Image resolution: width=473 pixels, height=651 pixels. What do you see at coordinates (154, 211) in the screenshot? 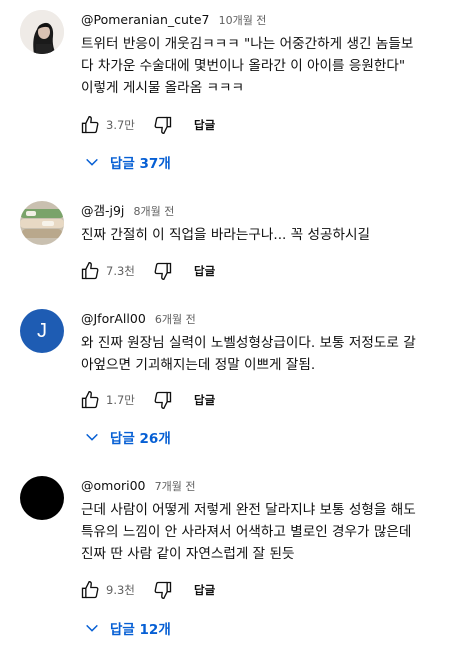
I see `comment-time: 8개월 전` at bounding box center [154, 211].